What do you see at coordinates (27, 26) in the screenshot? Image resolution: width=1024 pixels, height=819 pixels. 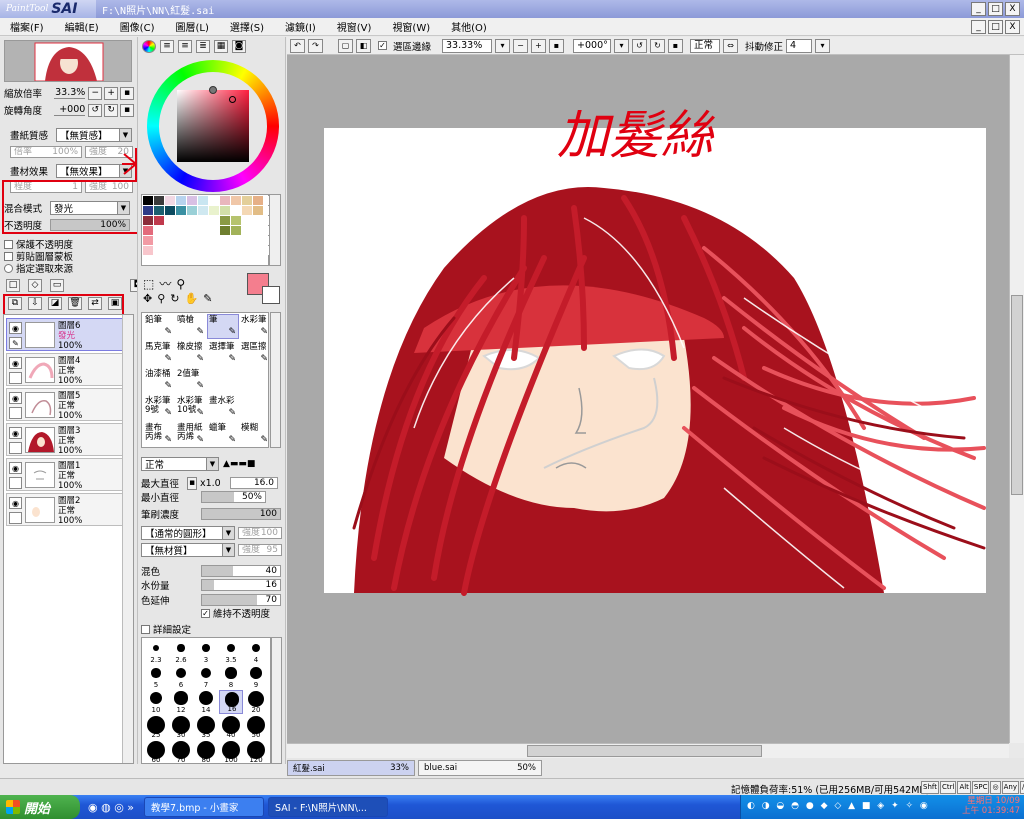 I see `menu-file: 檔案(F)` at bounding box center [27, 26].